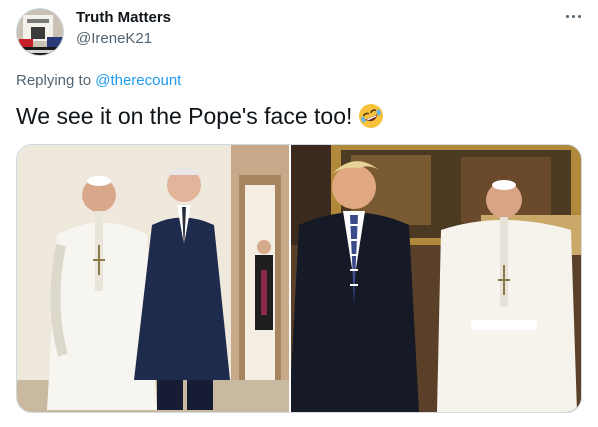  Describe the element at coordinates (138, 80) in the screenshot. I see `replying-to-link: @therecount` at that location.